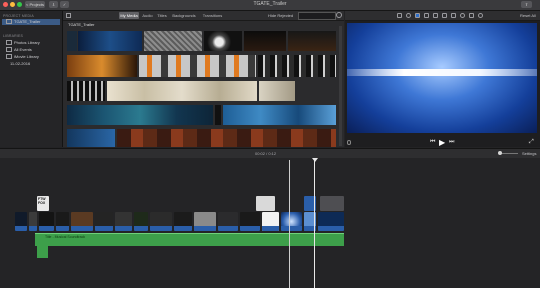 This screenshot has width=540, height=288. What do you see at coordinates (9, 22) in the screenshot?
I see `film-icon` at bounding box center [9, 22].